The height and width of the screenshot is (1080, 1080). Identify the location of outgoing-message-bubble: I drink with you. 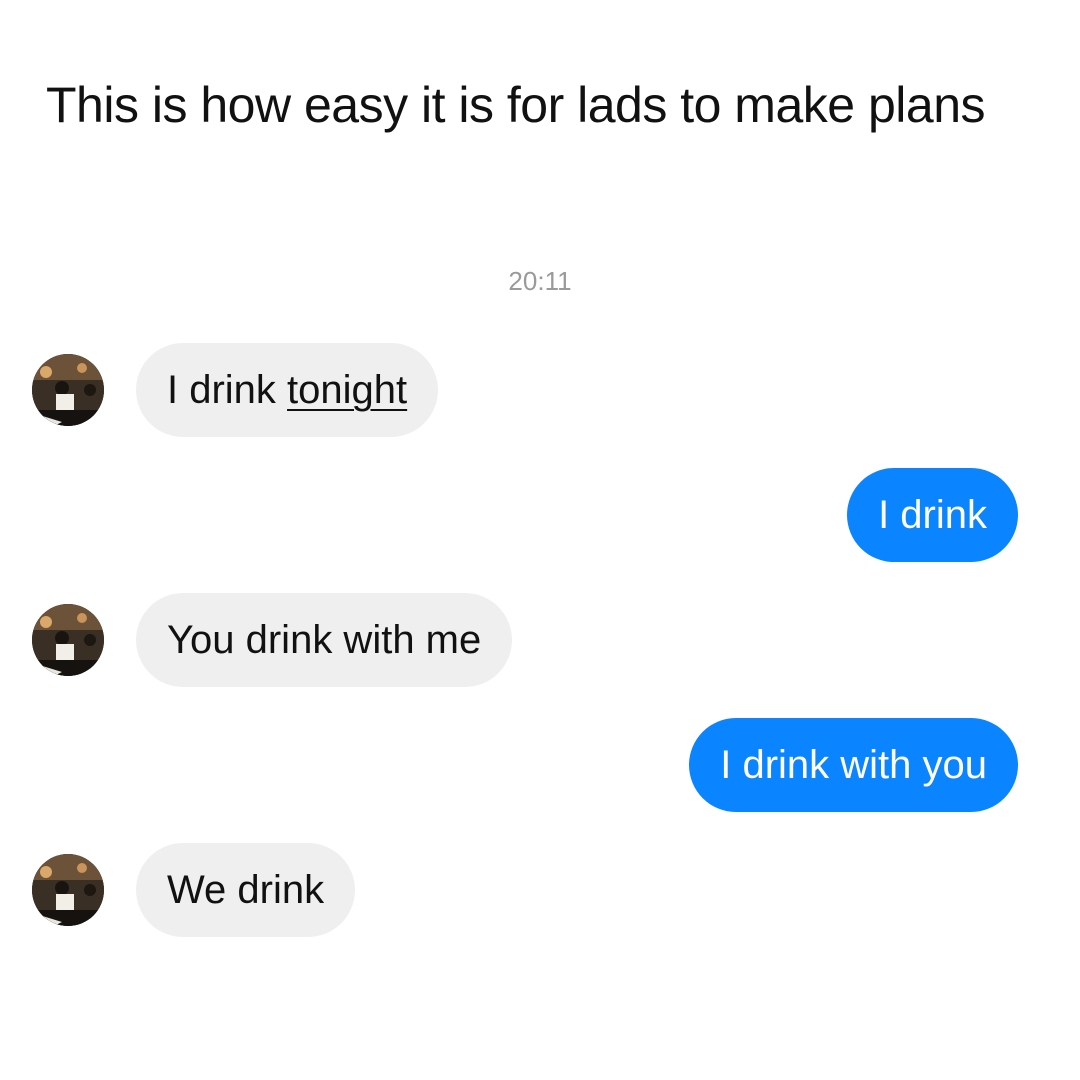
(853, 765).